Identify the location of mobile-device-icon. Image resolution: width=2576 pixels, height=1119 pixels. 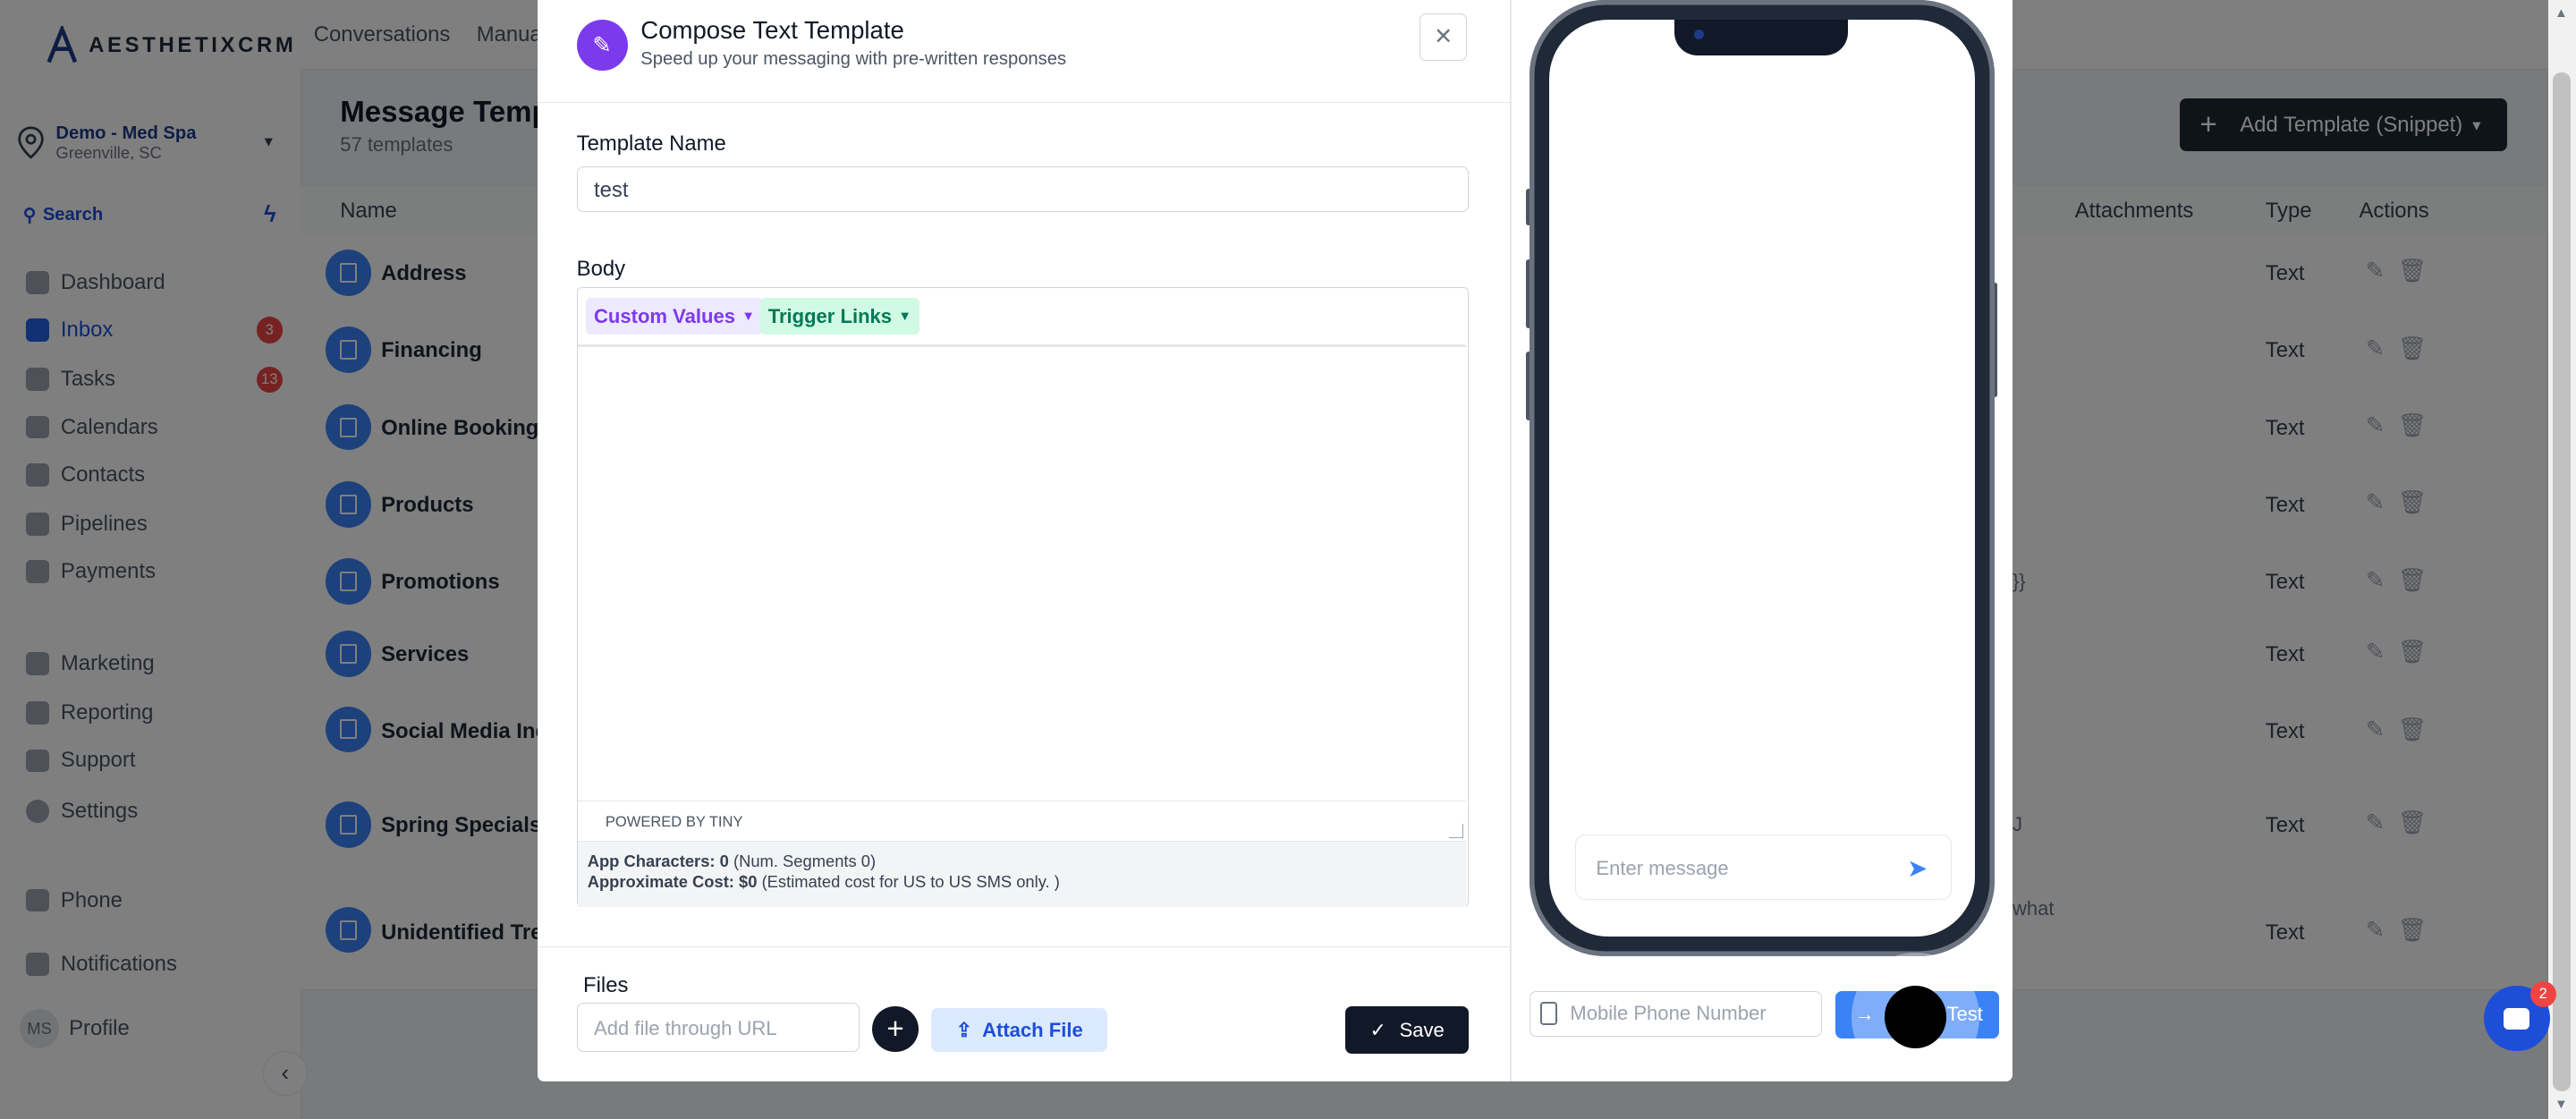
(1548, 1014).